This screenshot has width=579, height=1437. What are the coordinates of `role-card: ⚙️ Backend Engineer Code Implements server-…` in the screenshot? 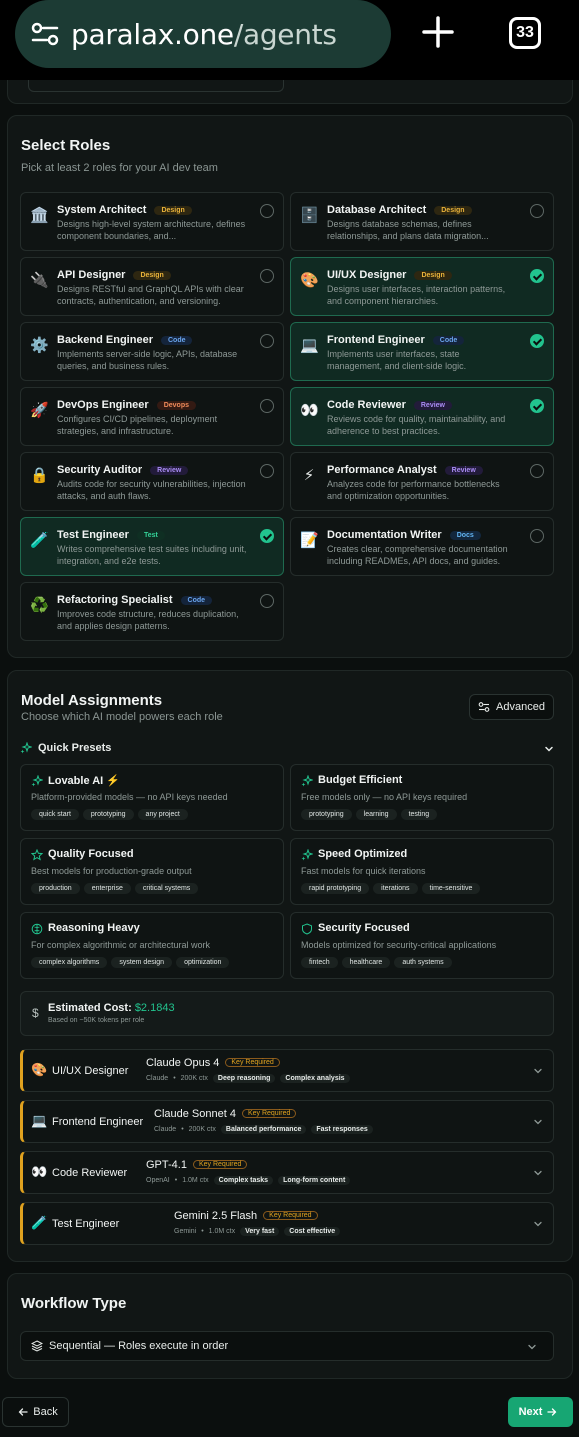 It's located at (152, 351).